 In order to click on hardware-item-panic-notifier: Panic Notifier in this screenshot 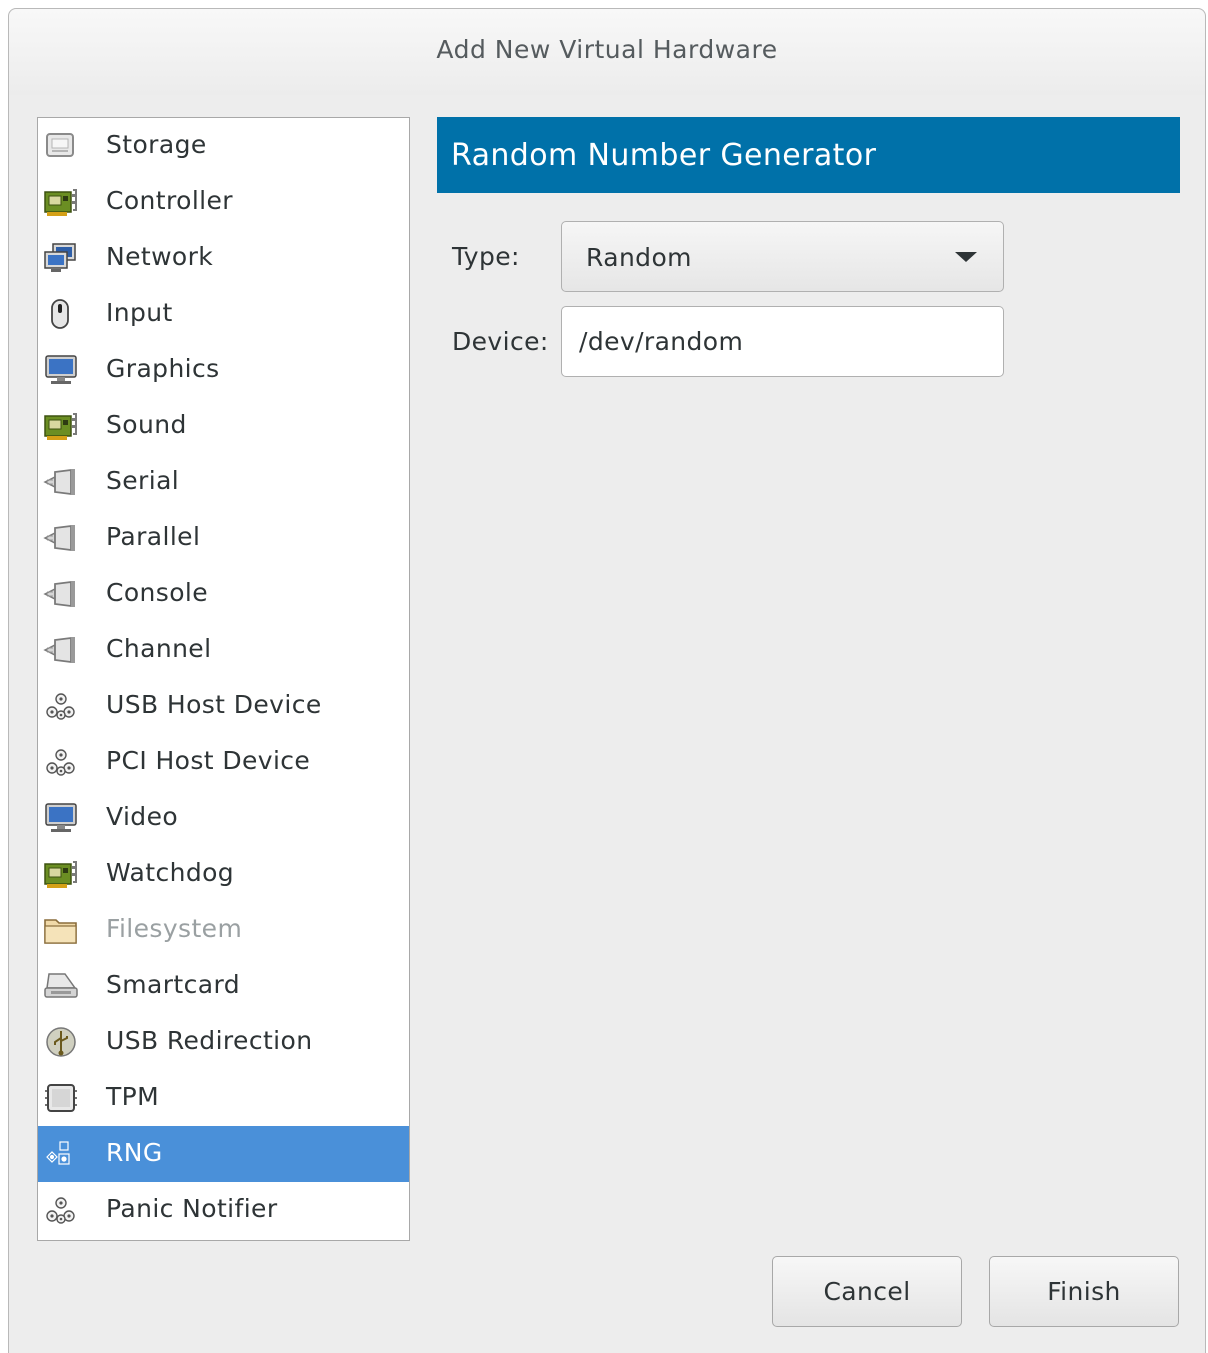, I will do `click(223, 1210)`.